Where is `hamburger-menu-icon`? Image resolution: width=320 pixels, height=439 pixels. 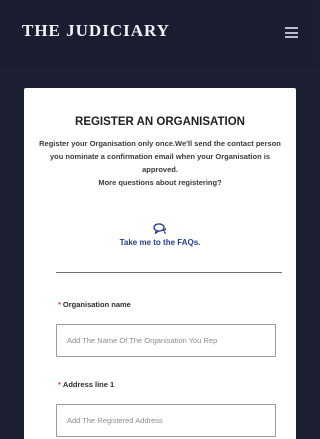
hamburger-menu-icon is located at coordinates (291, 32).